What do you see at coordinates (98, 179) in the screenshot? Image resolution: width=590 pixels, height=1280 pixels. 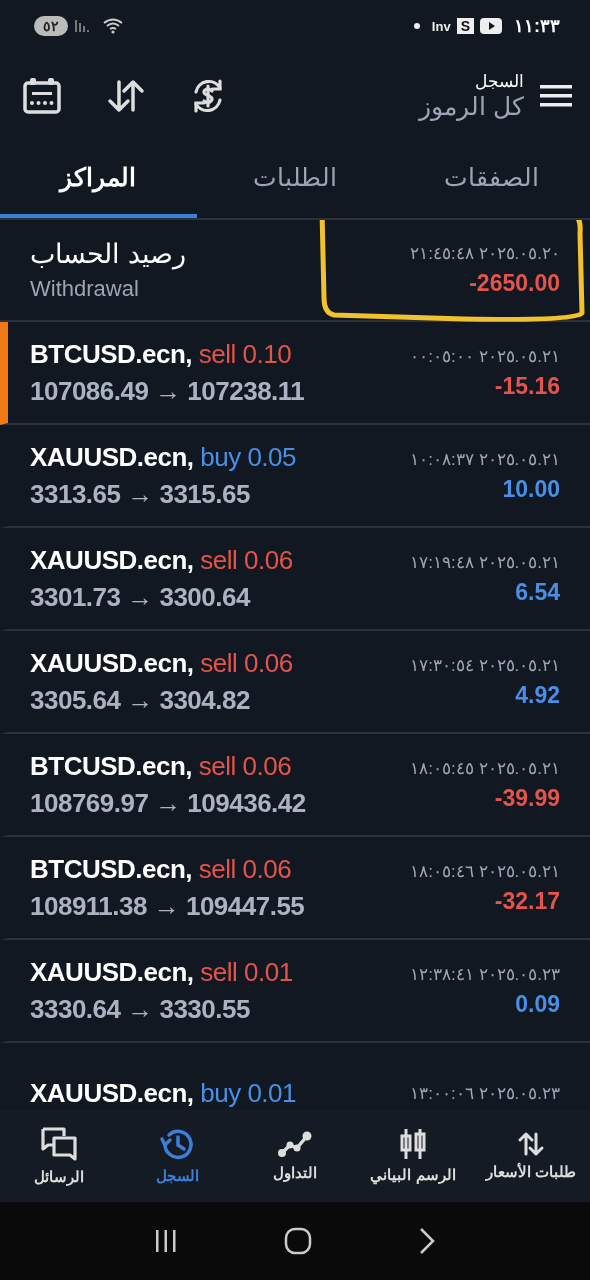 I see `tab: المراكز` at bounding box center [98, 179].